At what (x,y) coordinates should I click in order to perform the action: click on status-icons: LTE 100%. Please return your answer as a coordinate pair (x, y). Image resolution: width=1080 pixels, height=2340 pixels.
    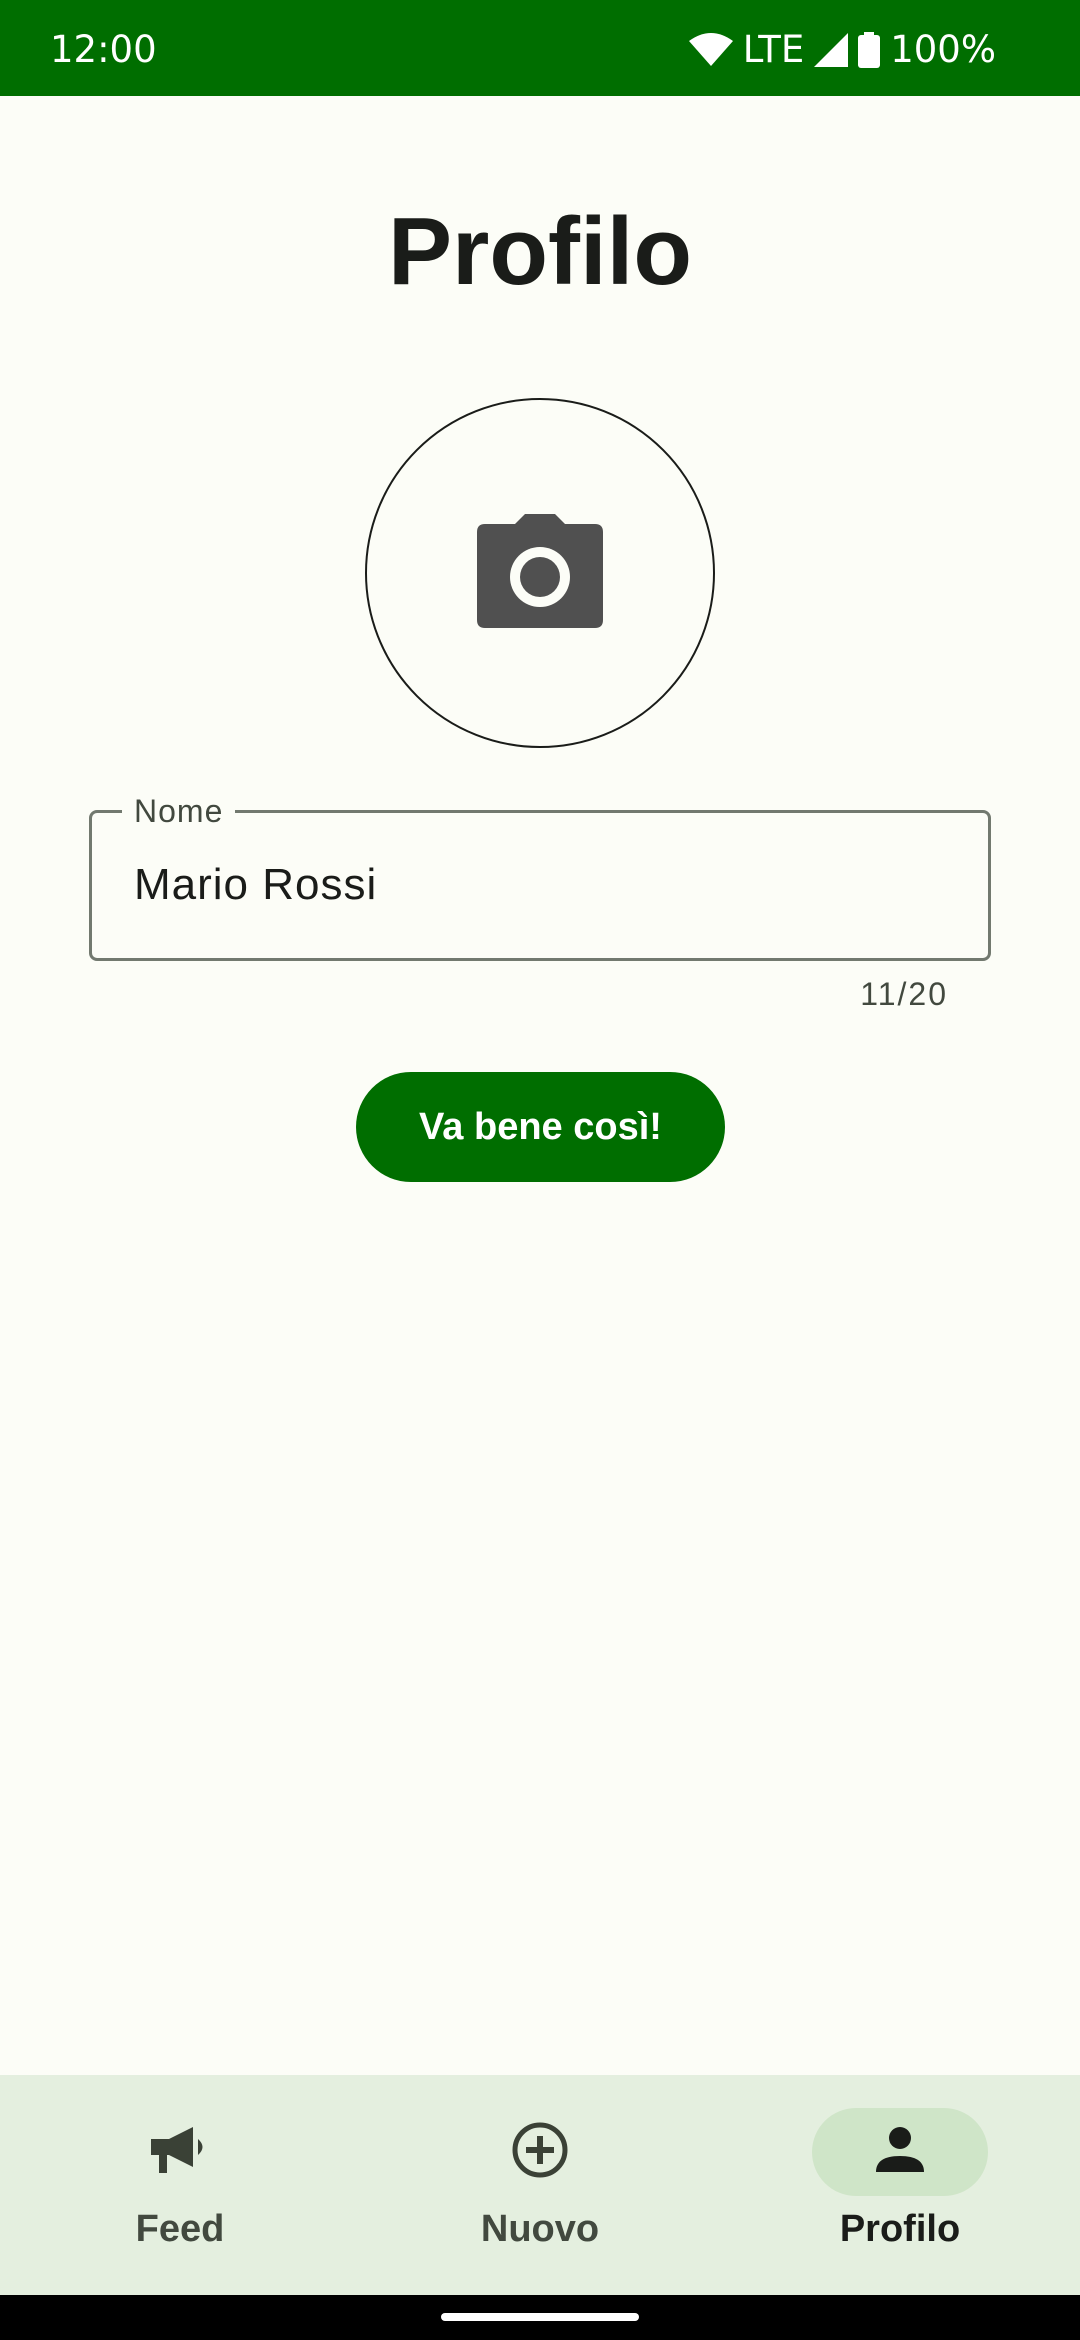
    Looking at the image, I should click on (842, 49).